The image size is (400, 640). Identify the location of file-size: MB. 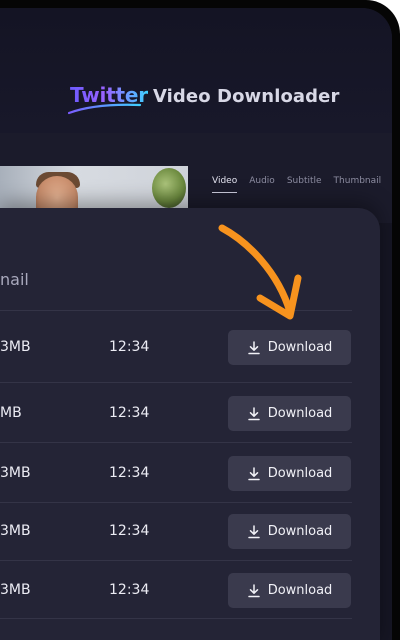
(11, 413).